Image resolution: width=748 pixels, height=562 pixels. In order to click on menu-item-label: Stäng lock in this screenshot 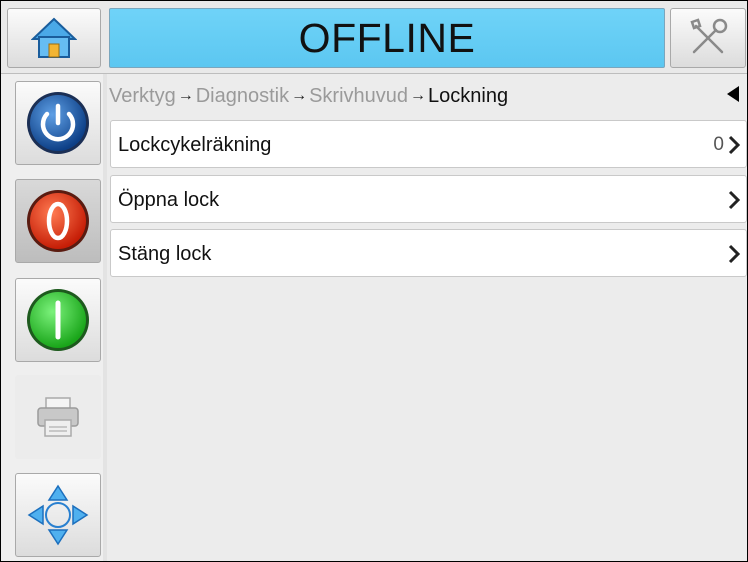, I will do `click(165, 254)`.